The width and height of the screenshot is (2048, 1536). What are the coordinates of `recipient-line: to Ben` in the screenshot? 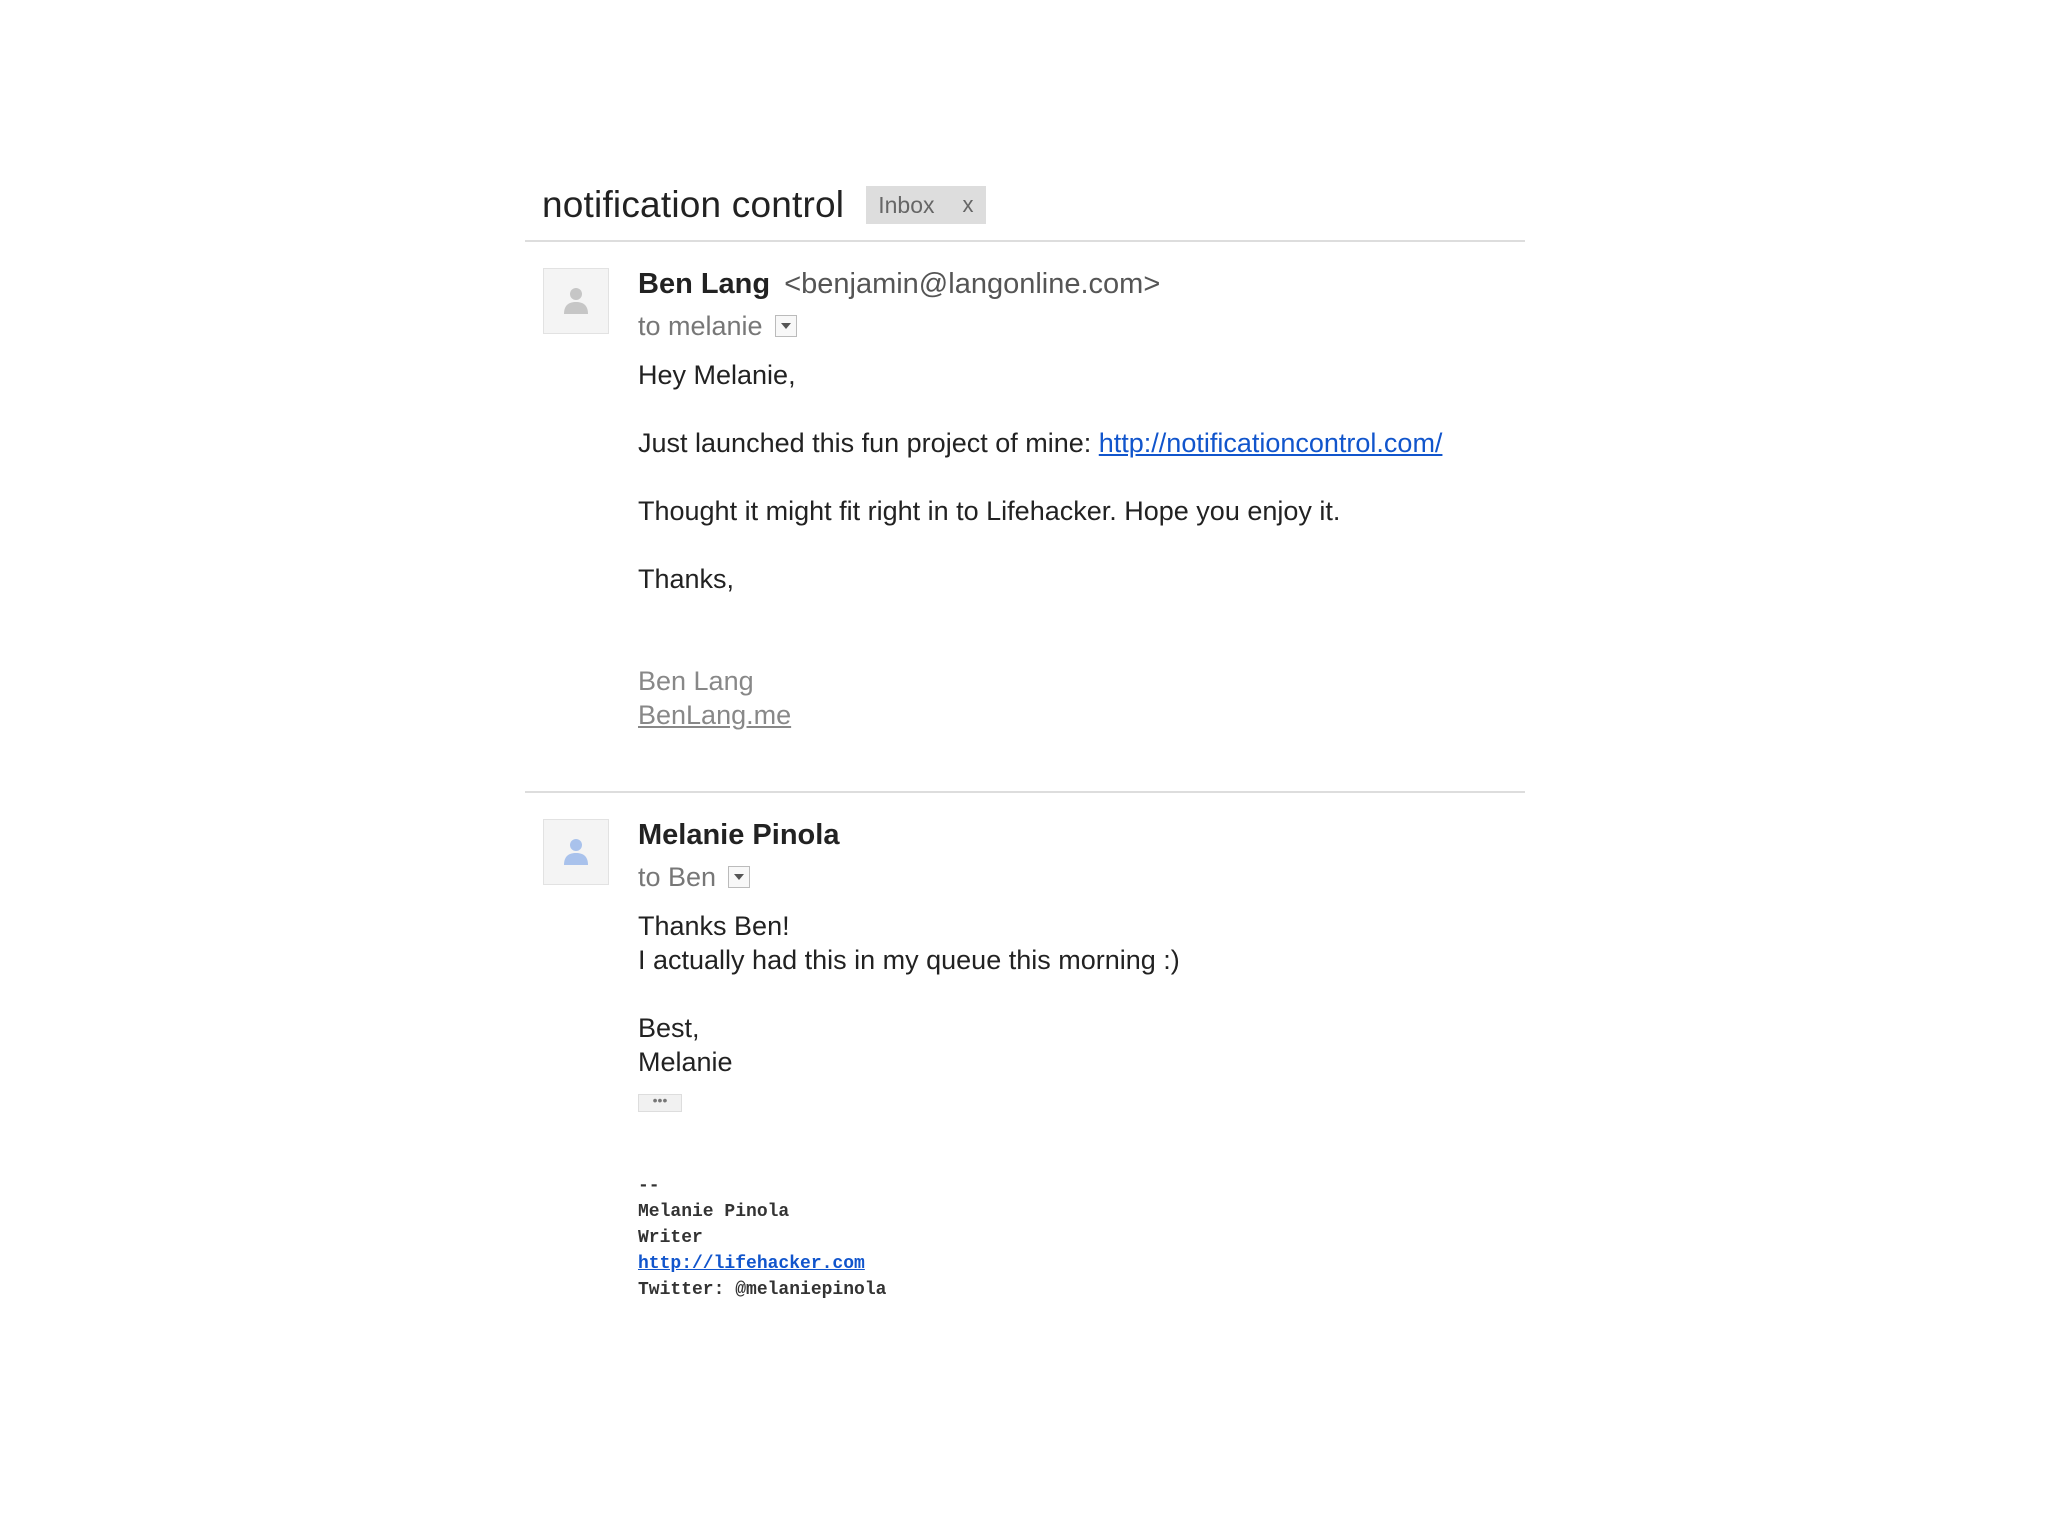 It's located at (1081, 877).